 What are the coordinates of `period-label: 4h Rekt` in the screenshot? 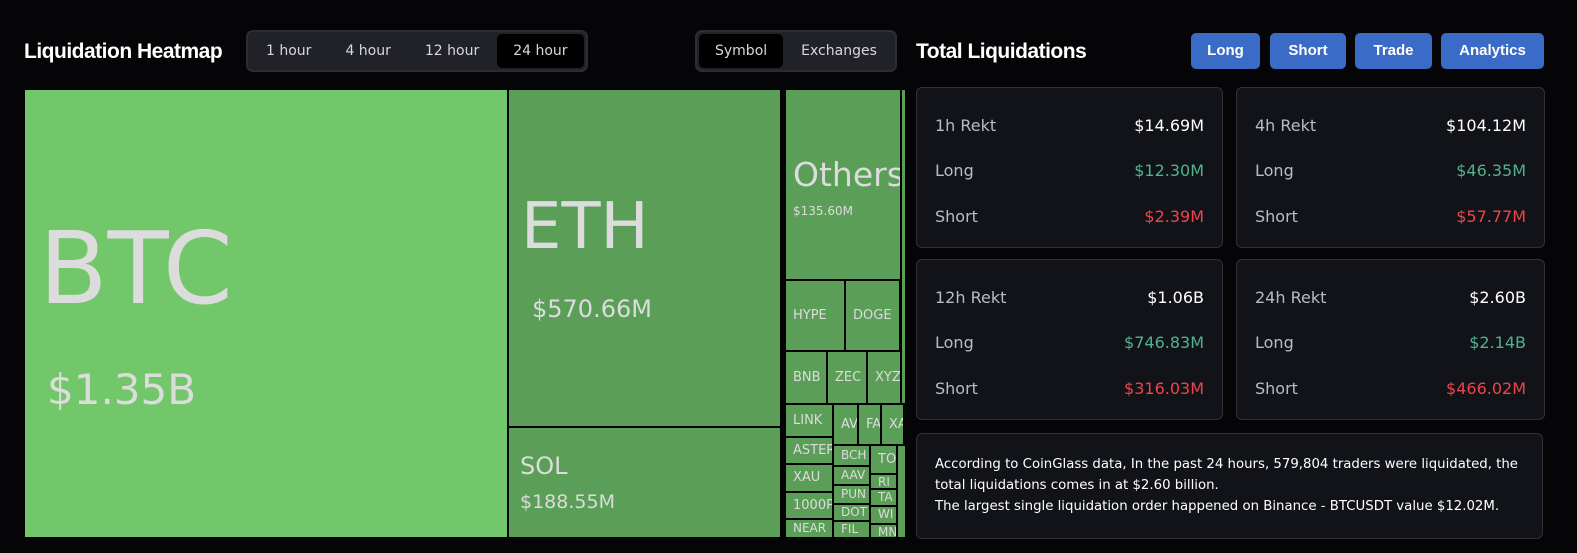 It's located at (1286, 125).